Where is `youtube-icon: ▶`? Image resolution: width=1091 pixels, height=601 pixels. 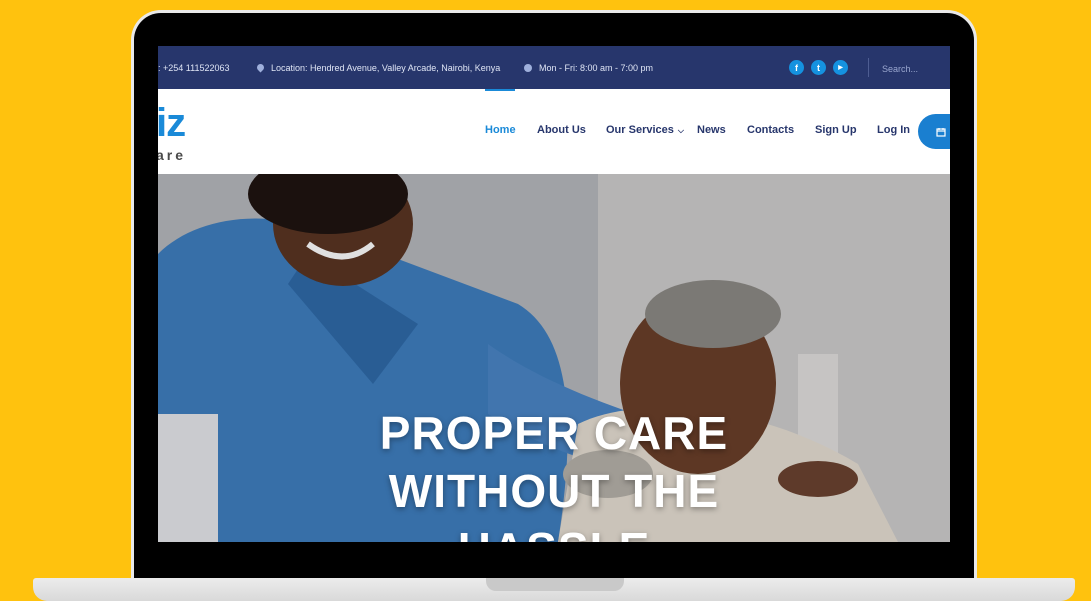
youtube-icon: ▶ is located at coordinates (840, 67).